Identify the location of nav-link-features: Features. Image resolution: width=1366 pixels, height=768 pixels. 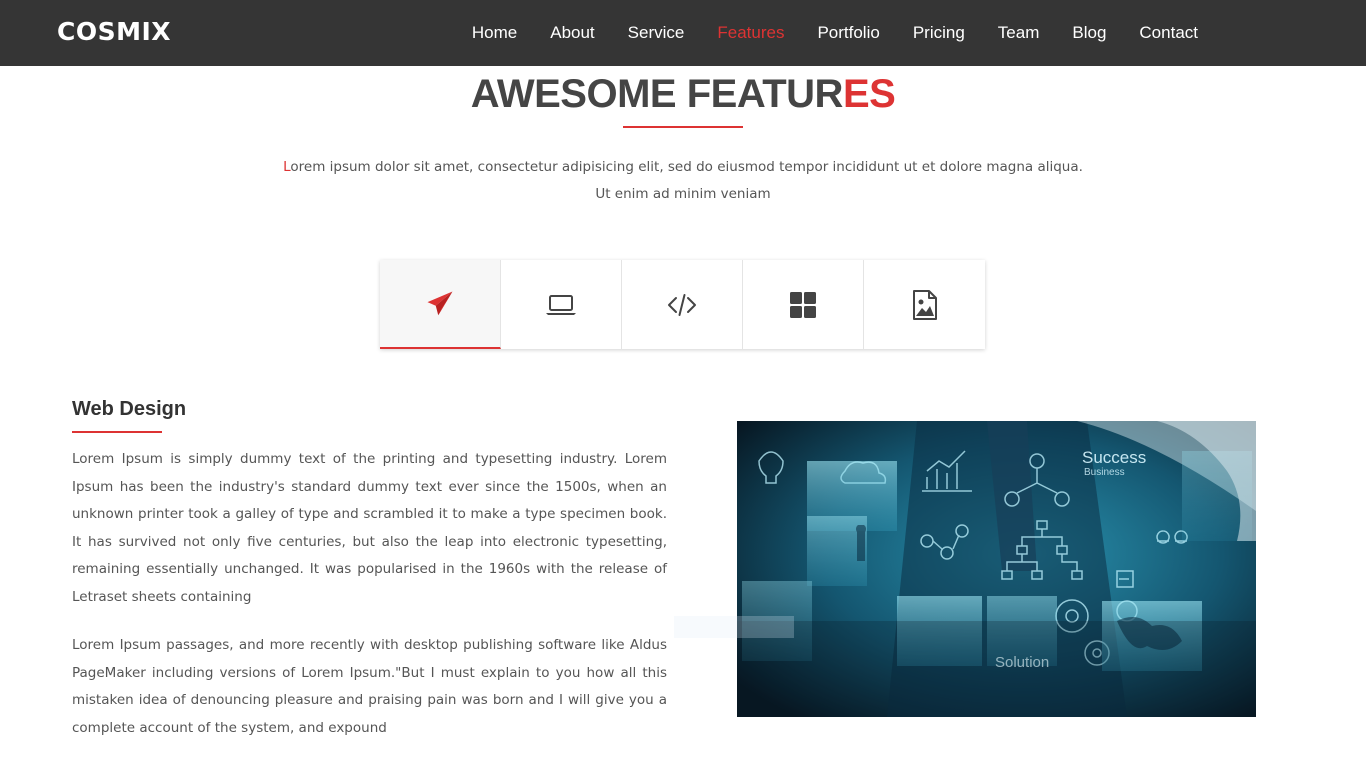
(750, 32).